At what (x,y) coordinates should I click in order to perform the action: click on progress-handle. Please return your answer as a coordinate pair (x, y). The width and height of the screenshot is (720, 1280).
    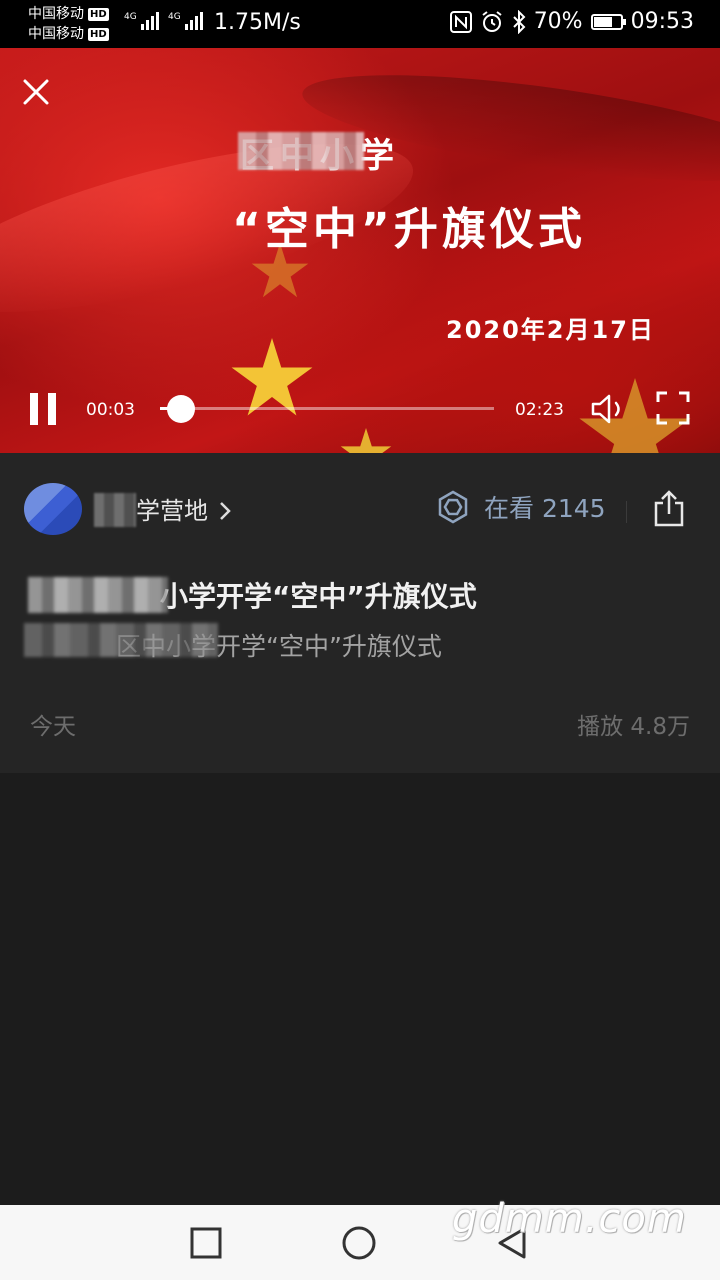
    Looking at the image, I should click on (180, 409).